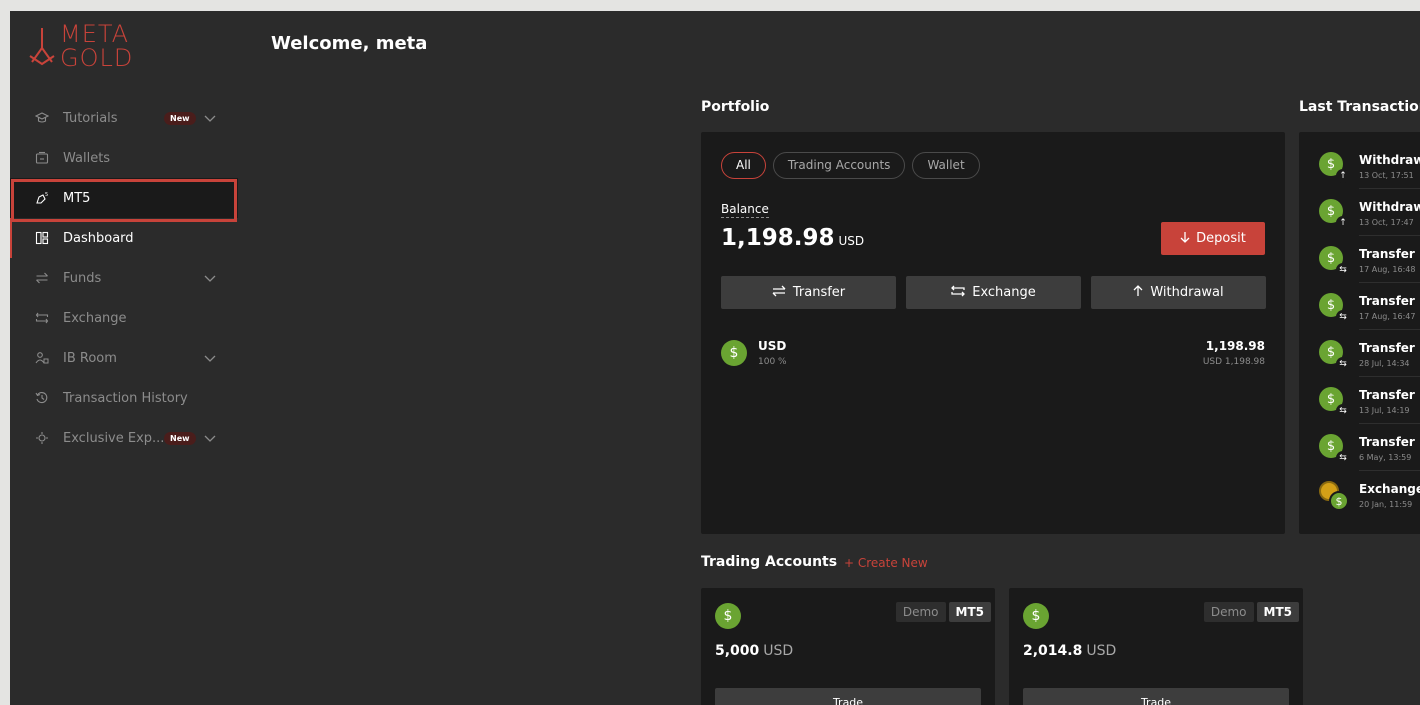 The height and width of the screenshot is (705, 1420). What do you see at coordinates (95, 34) in the screenshot?
I see `brand-line1: META` at bounding box center [95, 34].